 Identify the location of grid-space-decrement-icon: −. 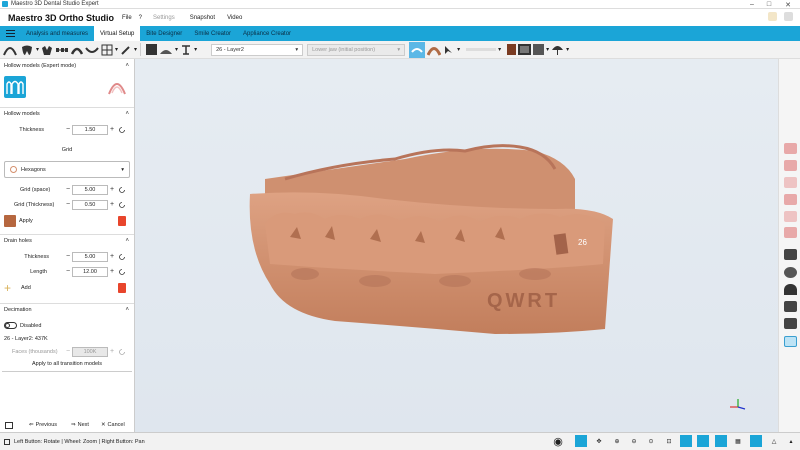
(68, 189).